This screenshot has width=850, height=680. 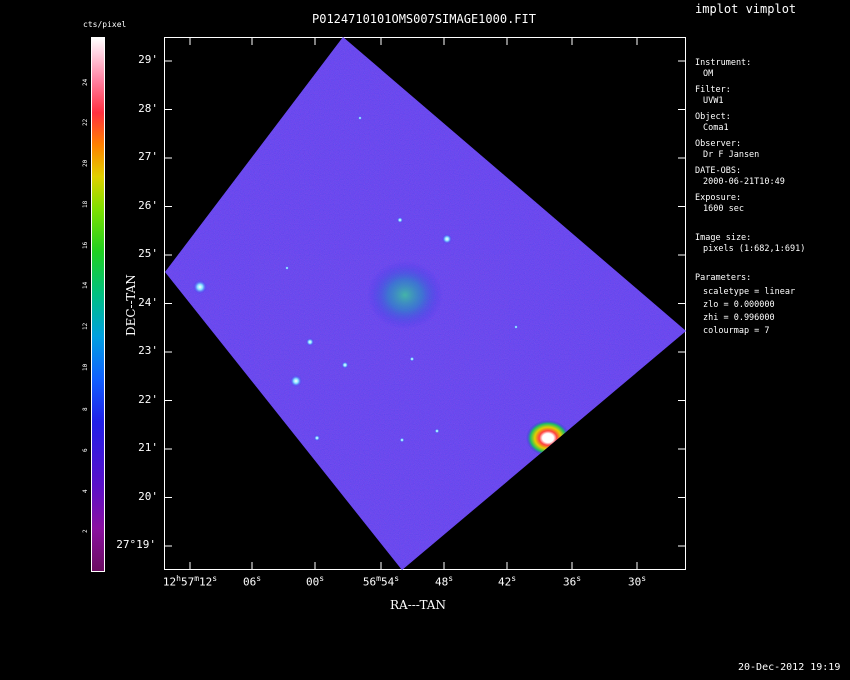 I want to click on x-tick-main: 12, so click(x=169, y=582).